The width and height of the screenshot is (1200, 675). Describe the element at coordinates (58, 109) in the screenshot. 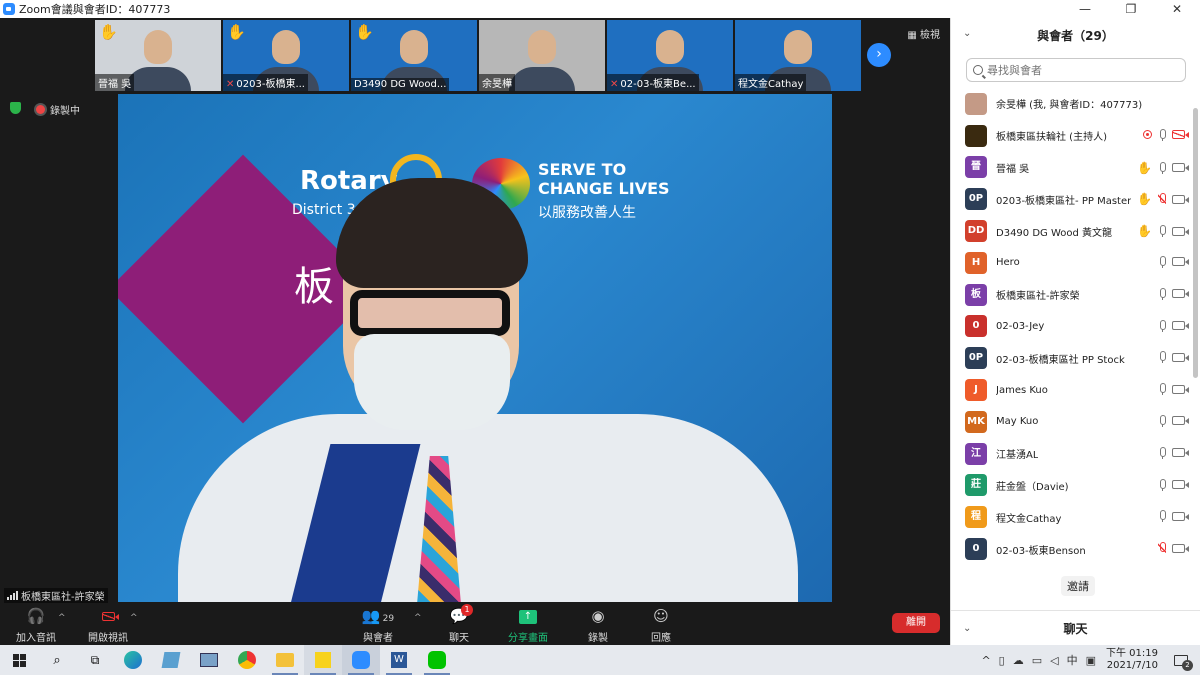

I see `recording-indicator: 錄製中` at that location.